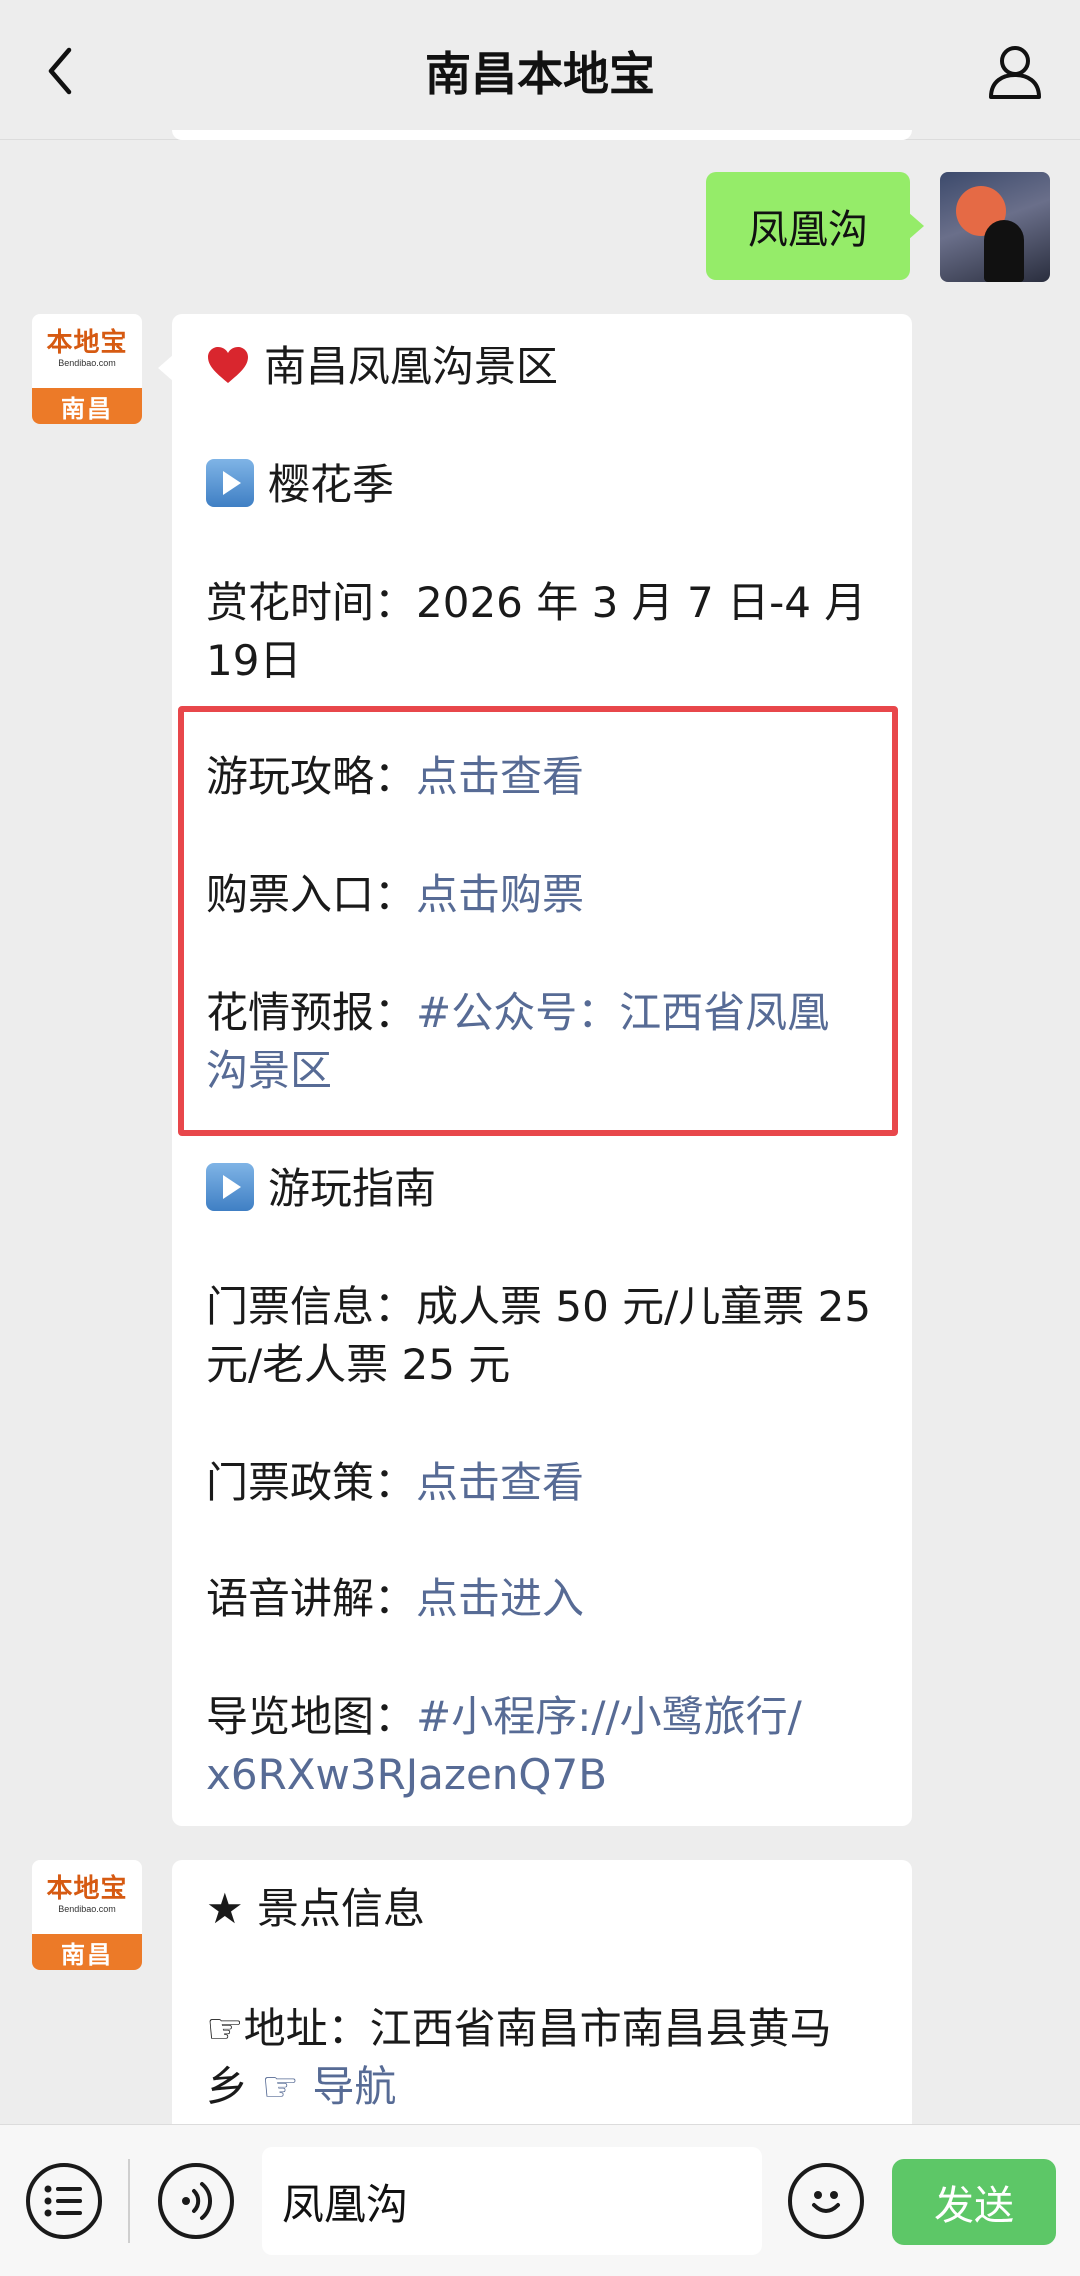 The width and height of the screenshot is (1080, 2276). I want to click on address-line-2: 乡, so click(227, 2086).